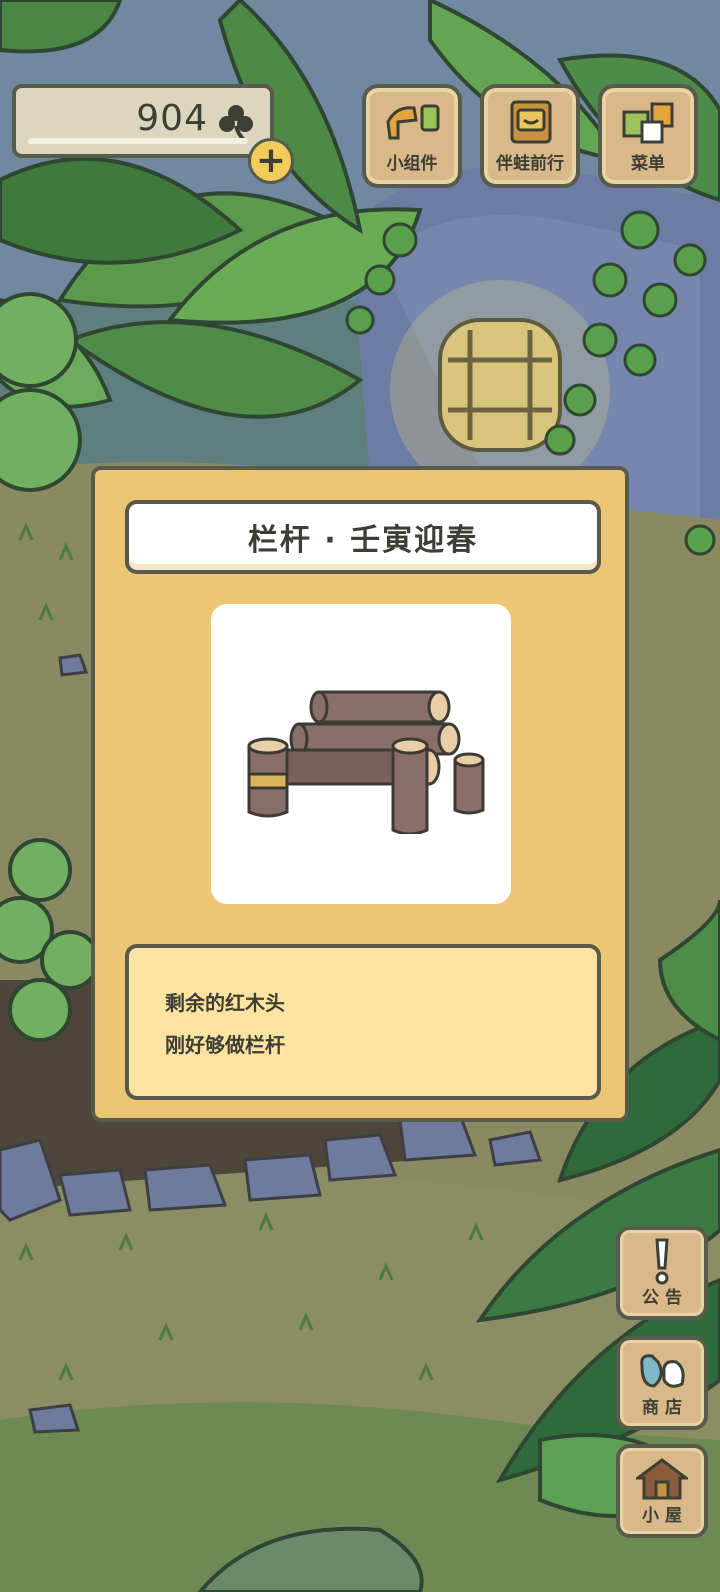 This screenshot has height=1592, width=720. I want to click on widget-label: 小组件, so click(412, 164).